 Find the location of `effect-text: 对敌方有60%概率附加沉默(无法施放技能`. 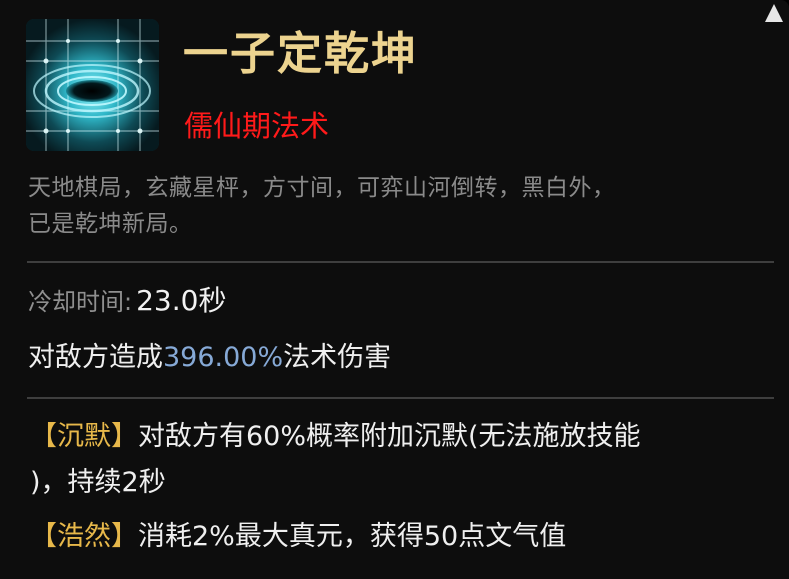

effect-text: 对敌方有60%概率附加沉默(无法施放技能 is located at coordinates (389, 436).